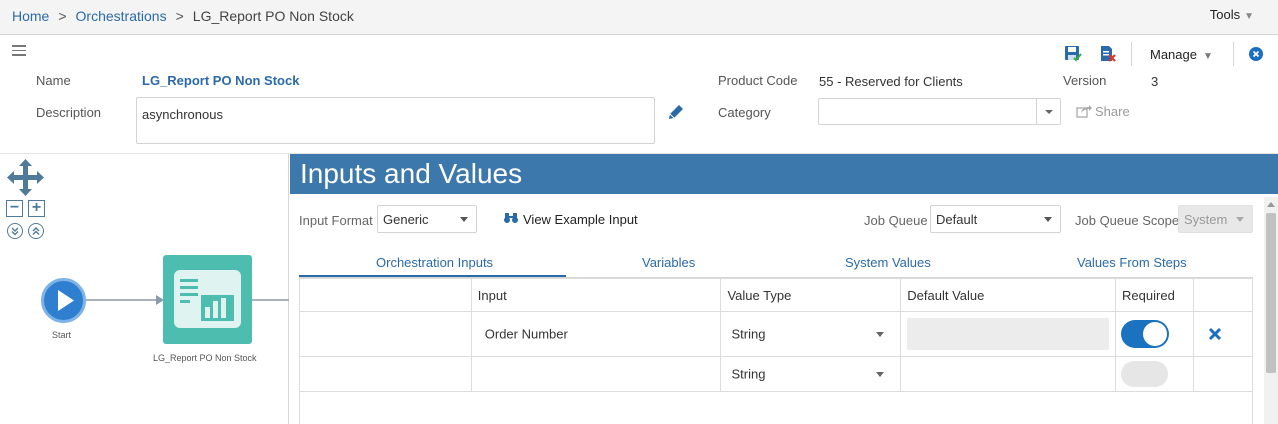 The width and height of the screenshot is (1278, 424). Describe the element at coordinates (957, 219) in the screenshot. I see `job-queue-value: Default` at that location.